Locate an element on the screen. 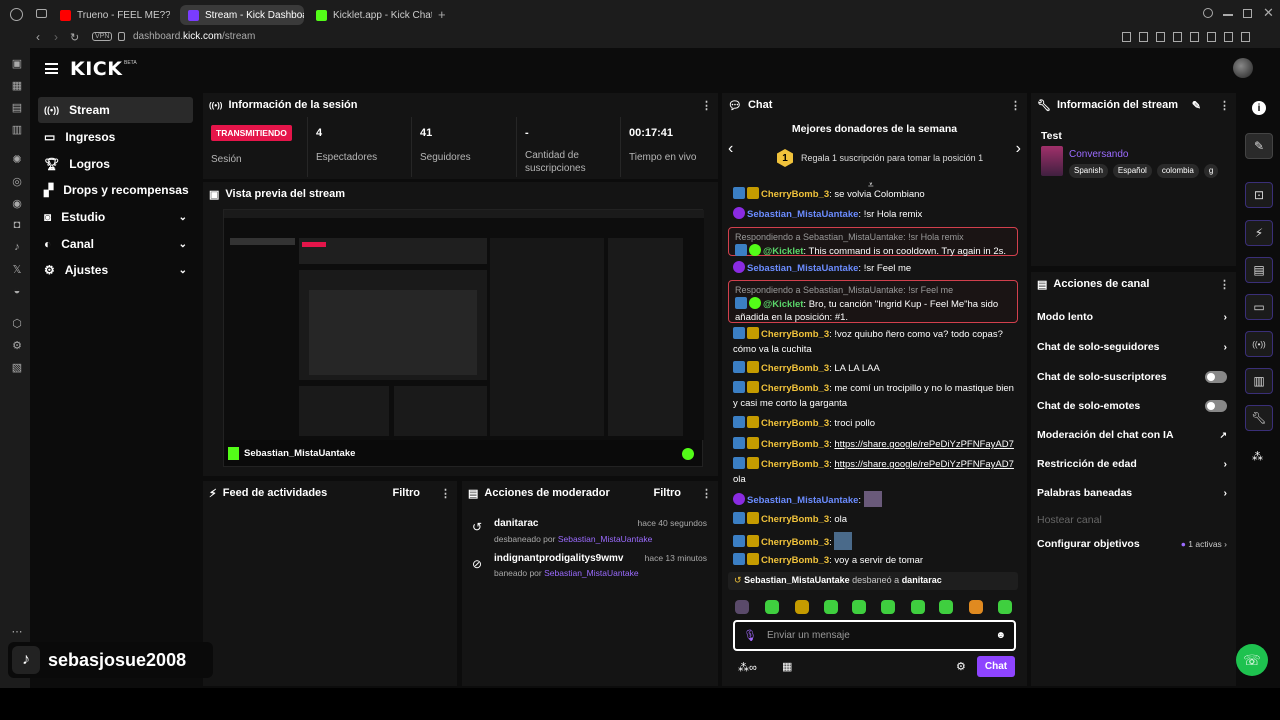 The height and width of the screenshot is (720, 1280). tab-youtube: Trueno - FEEL ME?? (Vide is located at coordinates (111, 15).